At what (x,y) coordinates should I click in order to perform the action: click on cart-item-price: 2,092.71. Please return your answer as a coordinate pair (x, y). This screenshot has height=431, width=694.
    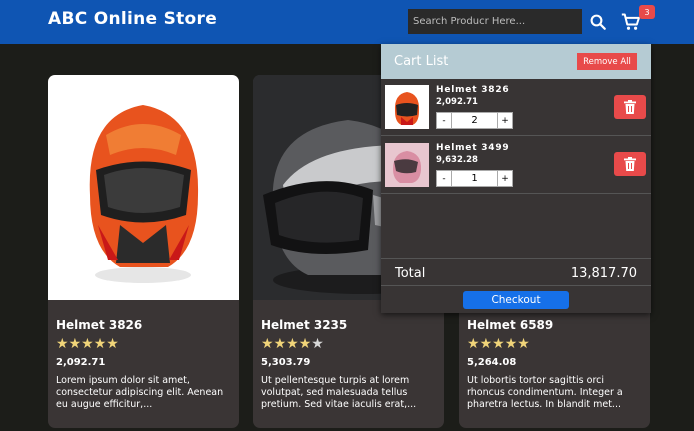
    Looking at the image, I should click on (457, 102).